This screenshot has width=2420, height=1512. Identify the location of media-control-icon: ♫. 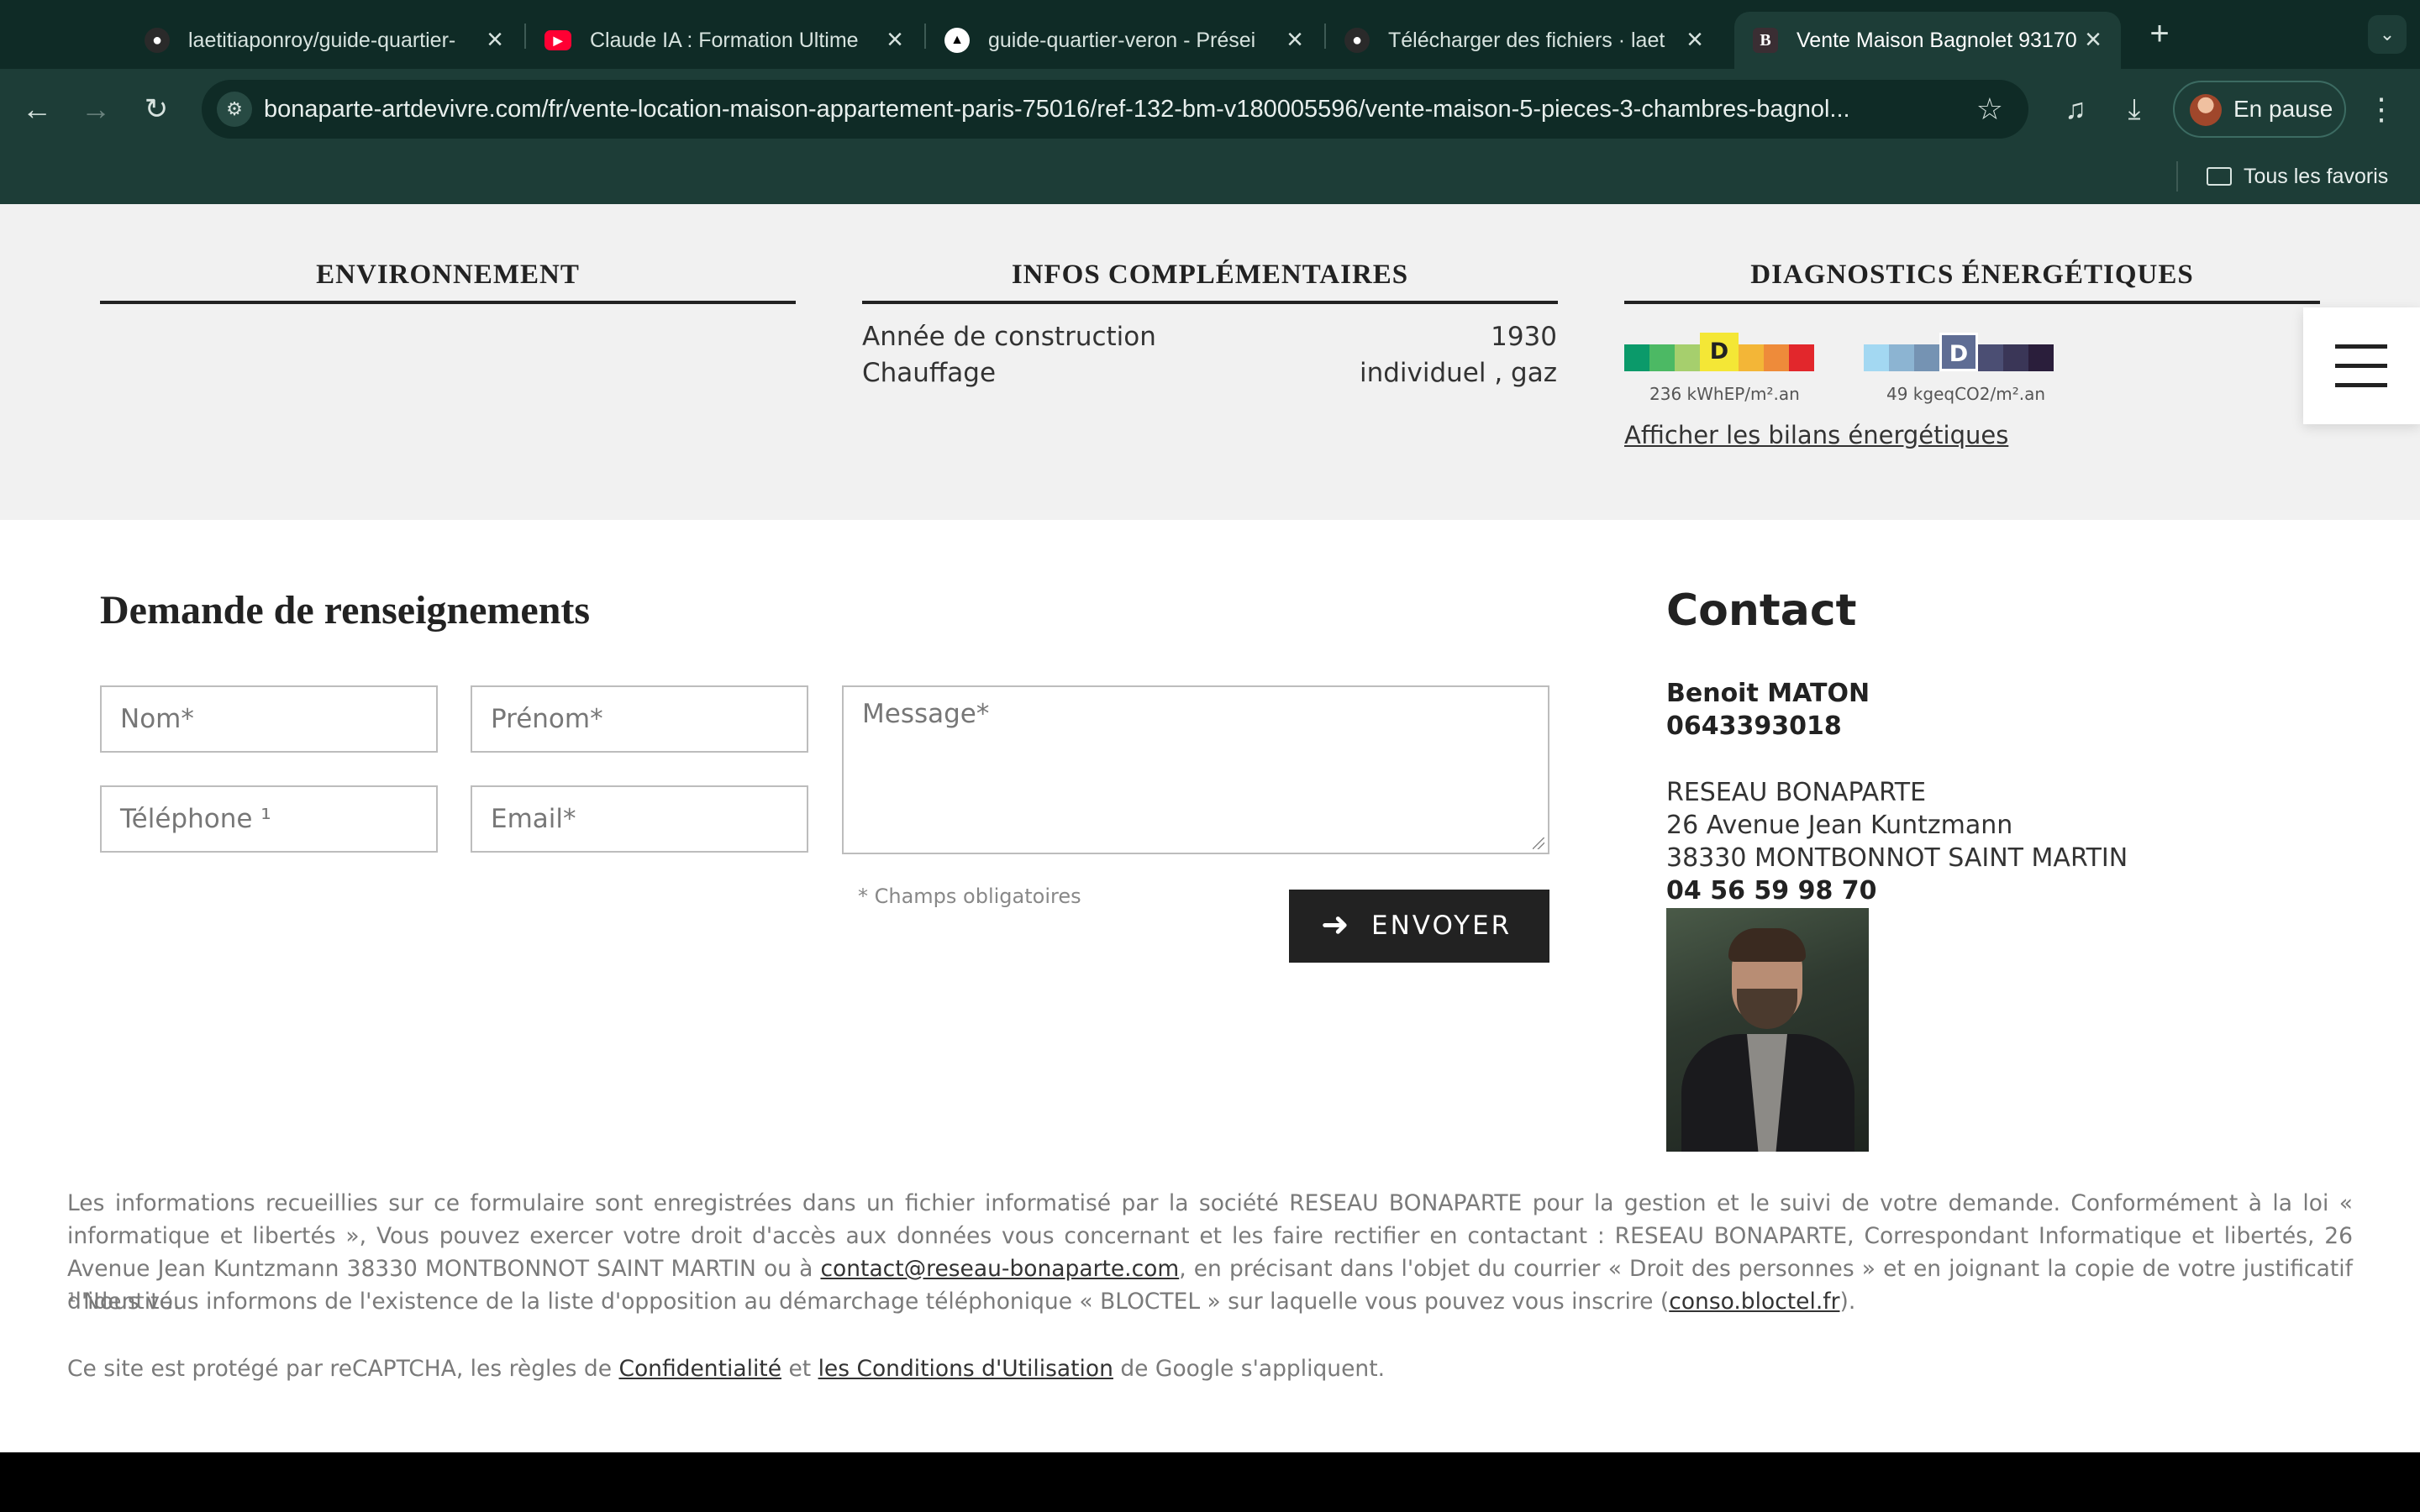
(2075, 109).